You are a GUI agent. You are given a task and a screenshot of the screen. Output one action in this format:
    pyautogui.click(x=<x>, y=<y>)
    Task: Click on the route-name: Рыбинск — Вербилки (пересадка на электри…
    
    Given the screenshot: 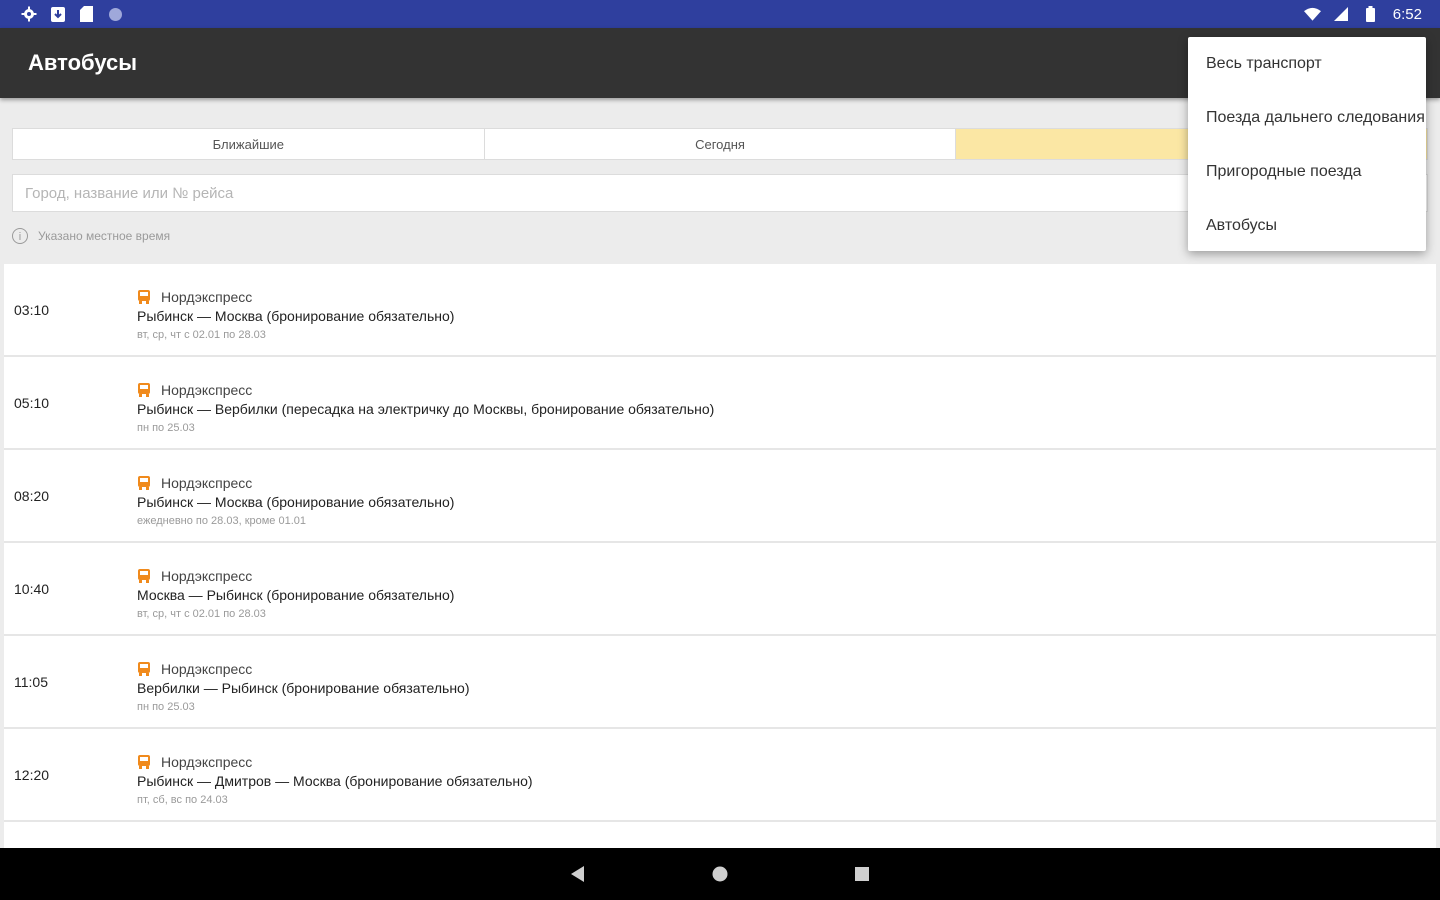 What is the action you would take?
    pyautogui.click(x=426, y=409)
    